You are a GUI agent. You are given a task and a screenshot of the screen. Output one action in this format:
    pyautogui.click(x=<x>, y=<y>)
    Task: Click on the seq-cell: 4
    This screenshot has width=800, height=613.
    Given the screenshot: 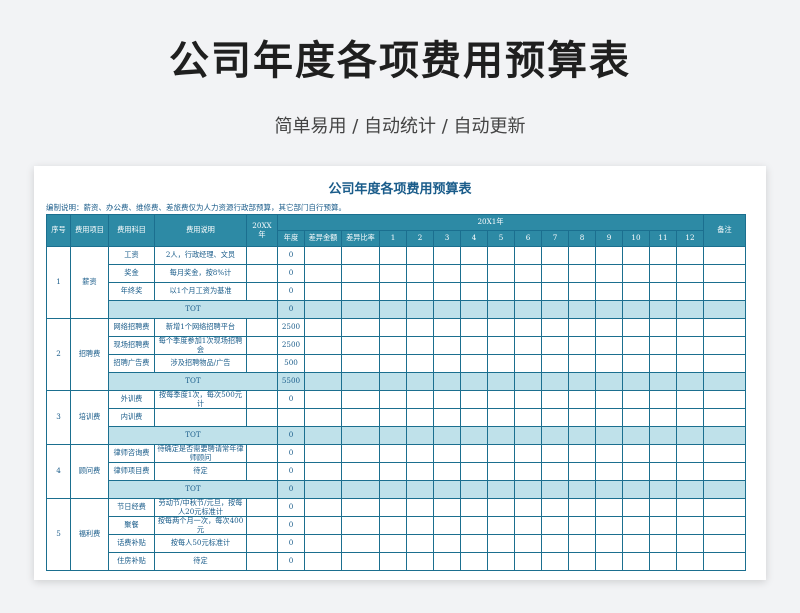 What is the action you would take?
    pyautogui.click(x=58, y=471)
    